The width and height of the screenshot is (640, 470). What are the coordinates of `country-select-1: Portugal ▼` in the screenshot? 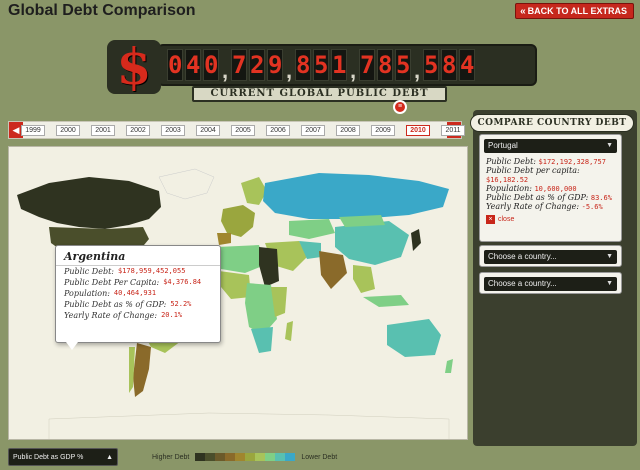 It's located at (550, 146).